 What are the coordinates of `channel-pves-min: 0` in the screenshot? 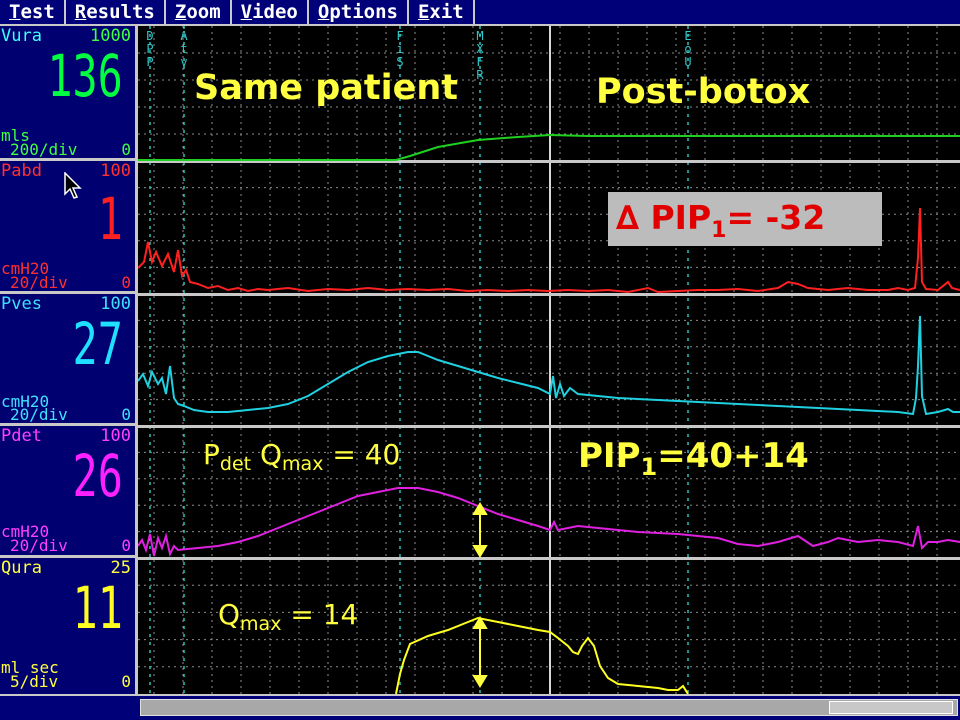 It's located at (126, 414).